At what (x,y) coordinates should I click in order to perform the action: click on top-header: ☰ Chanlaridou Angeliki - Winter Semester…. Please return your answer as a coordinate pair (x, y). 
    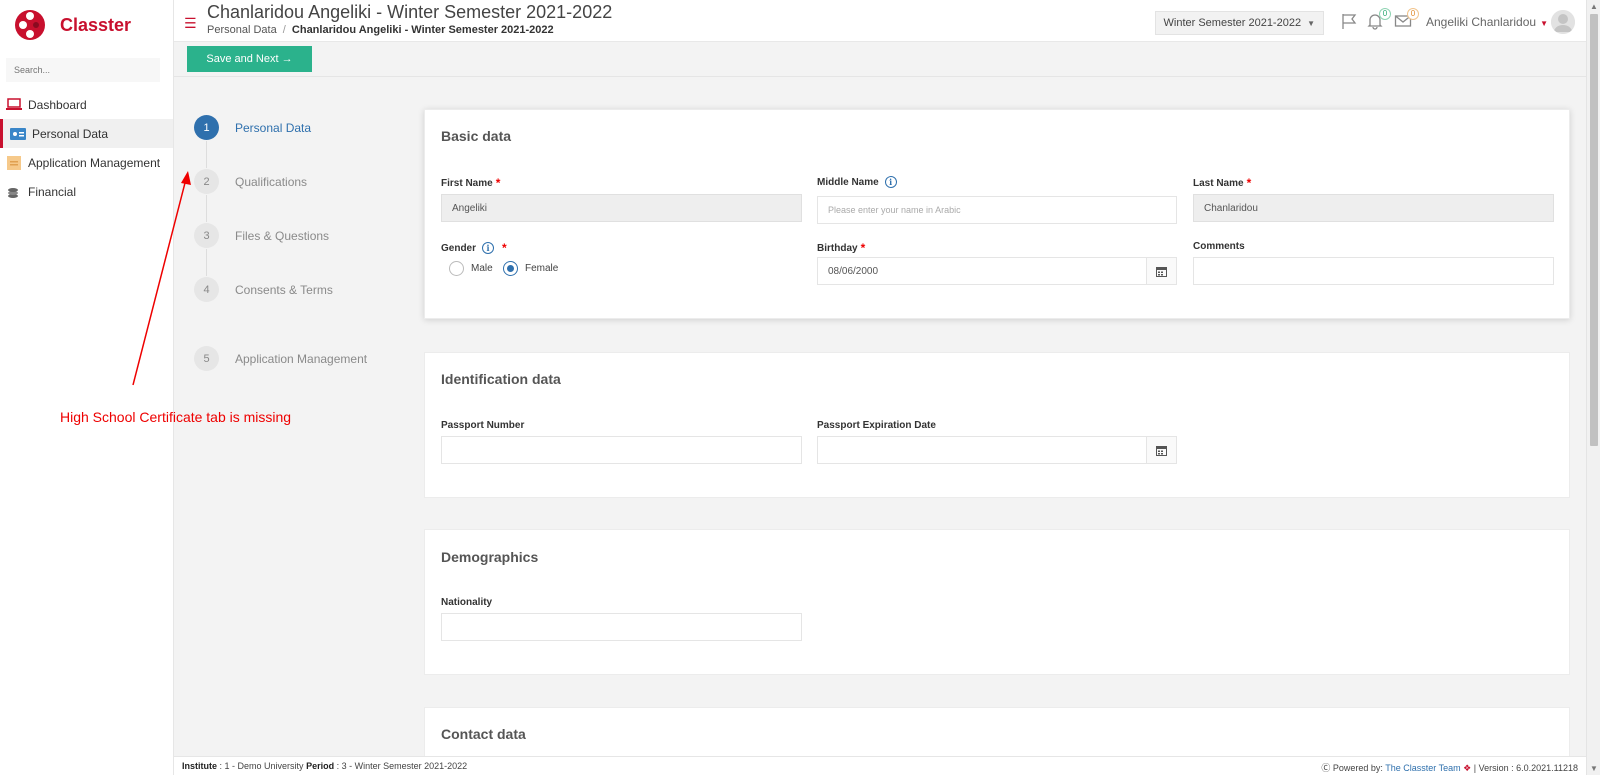
    Looking at the image, I should click on (880, 21).